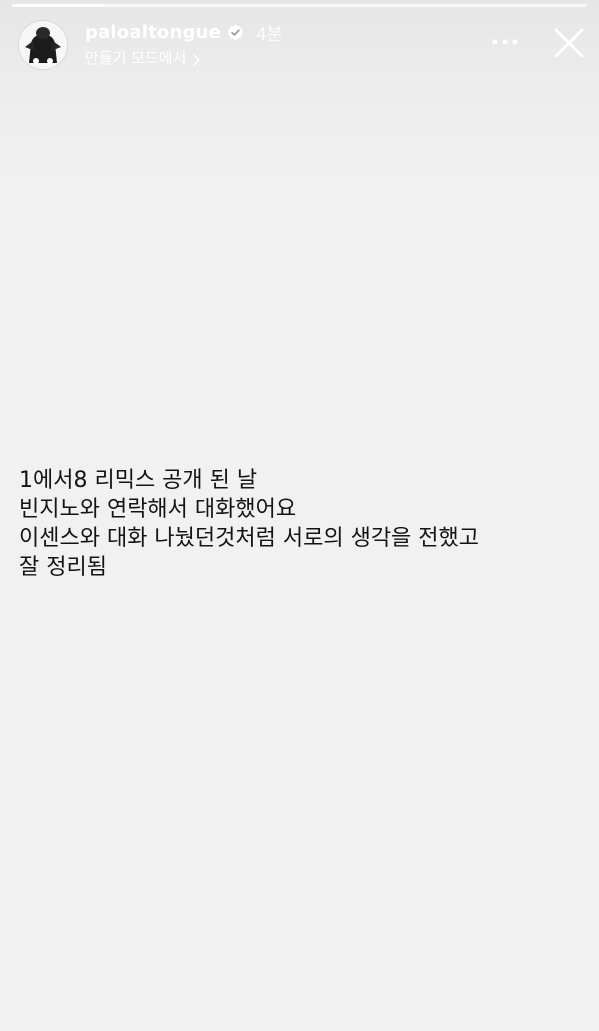 This screenshot has width=599, height=1031. I want to click on more-options-button, so click(505, 42).